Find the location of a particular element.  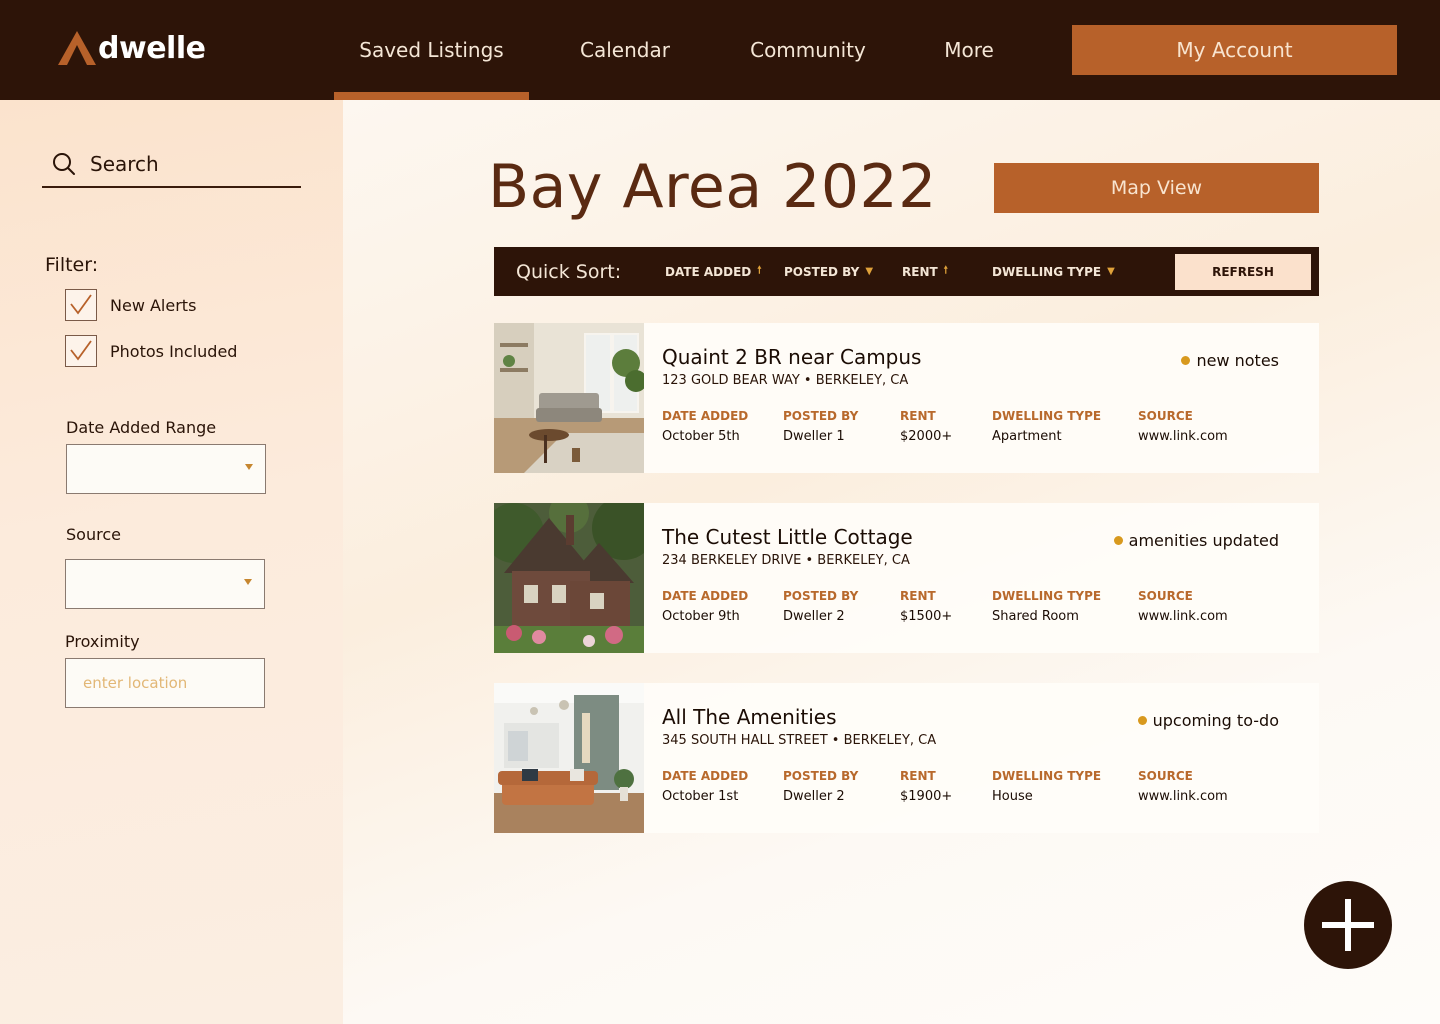

source-select is located at coordinates (165, 584).